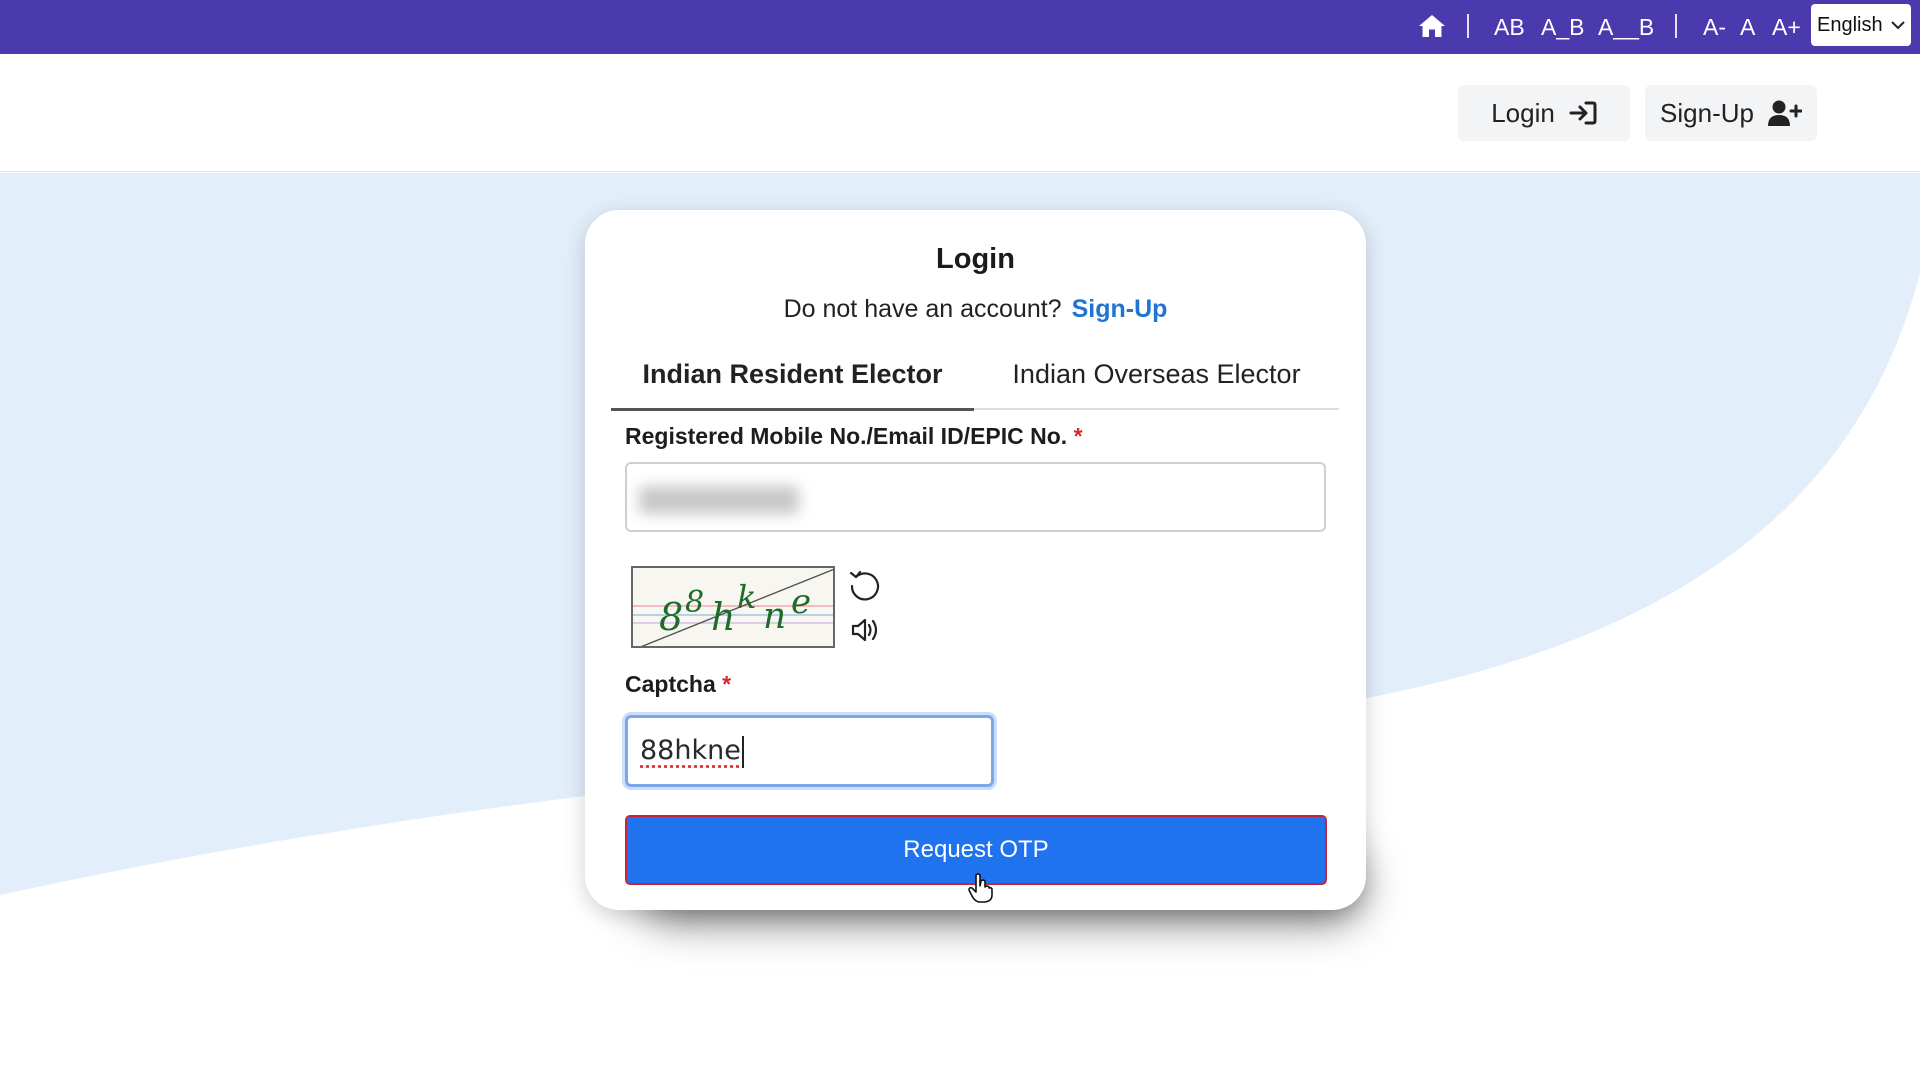 The width and height of the screenshot is (1920, 1080). I want to click on header-login-button: Login, so click(1544, 113).